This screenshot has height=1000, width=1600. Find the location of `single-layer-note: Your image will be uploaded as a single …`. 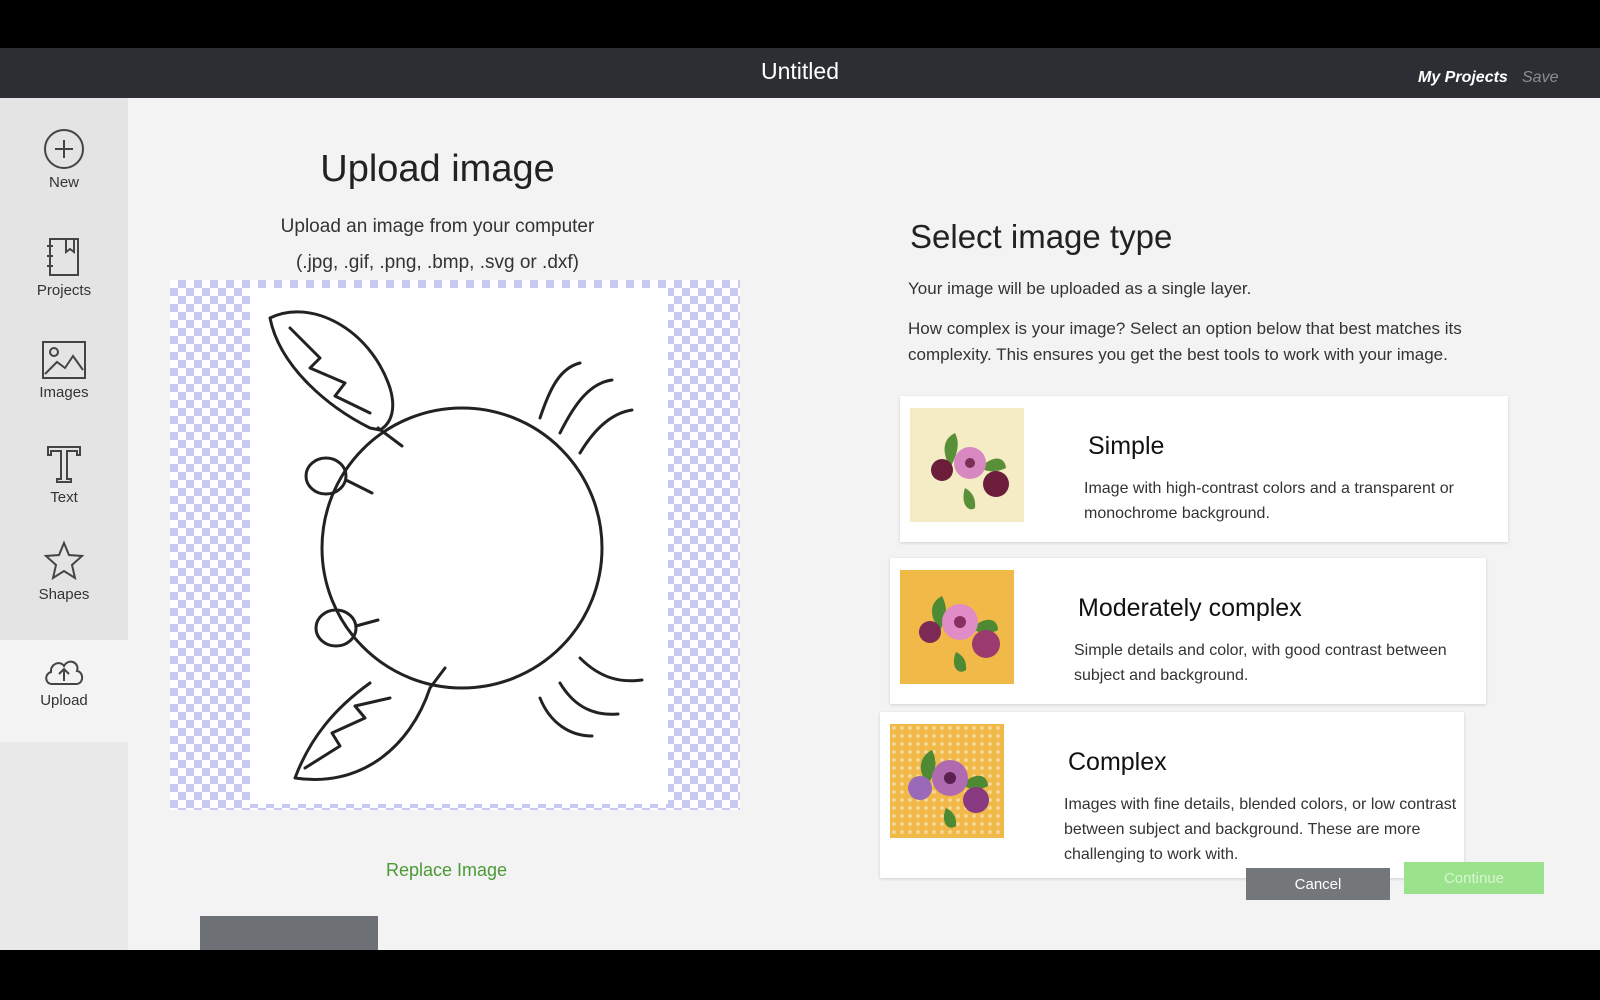

single-layer-note: Your image will be uploaded as a single … is located at coordinates (1080, 288).